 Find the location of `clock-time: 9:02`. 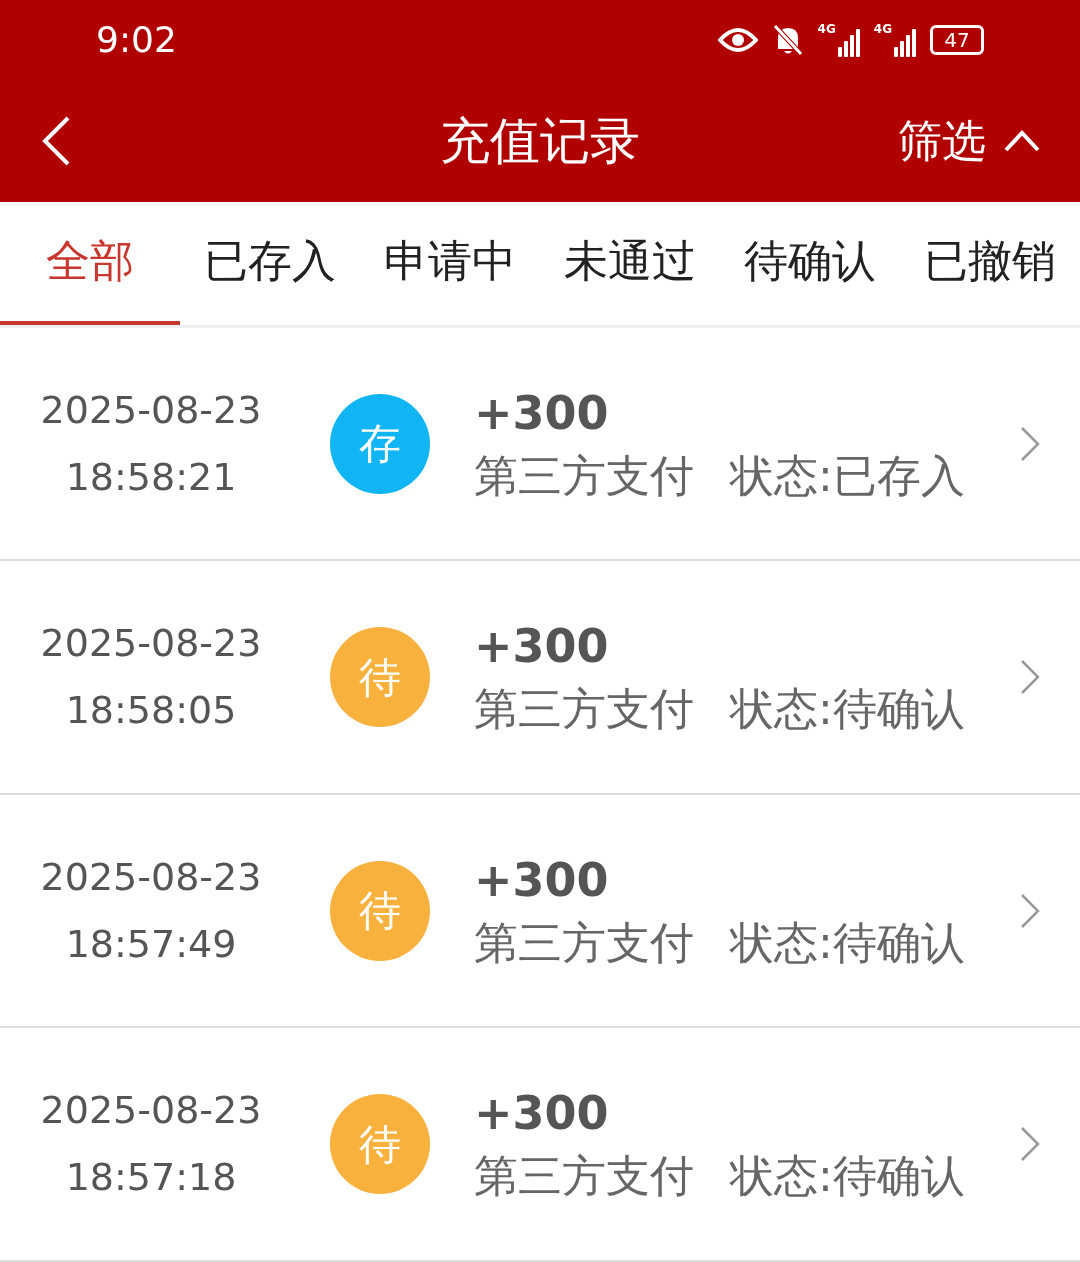

clock-time: 9:02 is located at coordinates (136, 40).